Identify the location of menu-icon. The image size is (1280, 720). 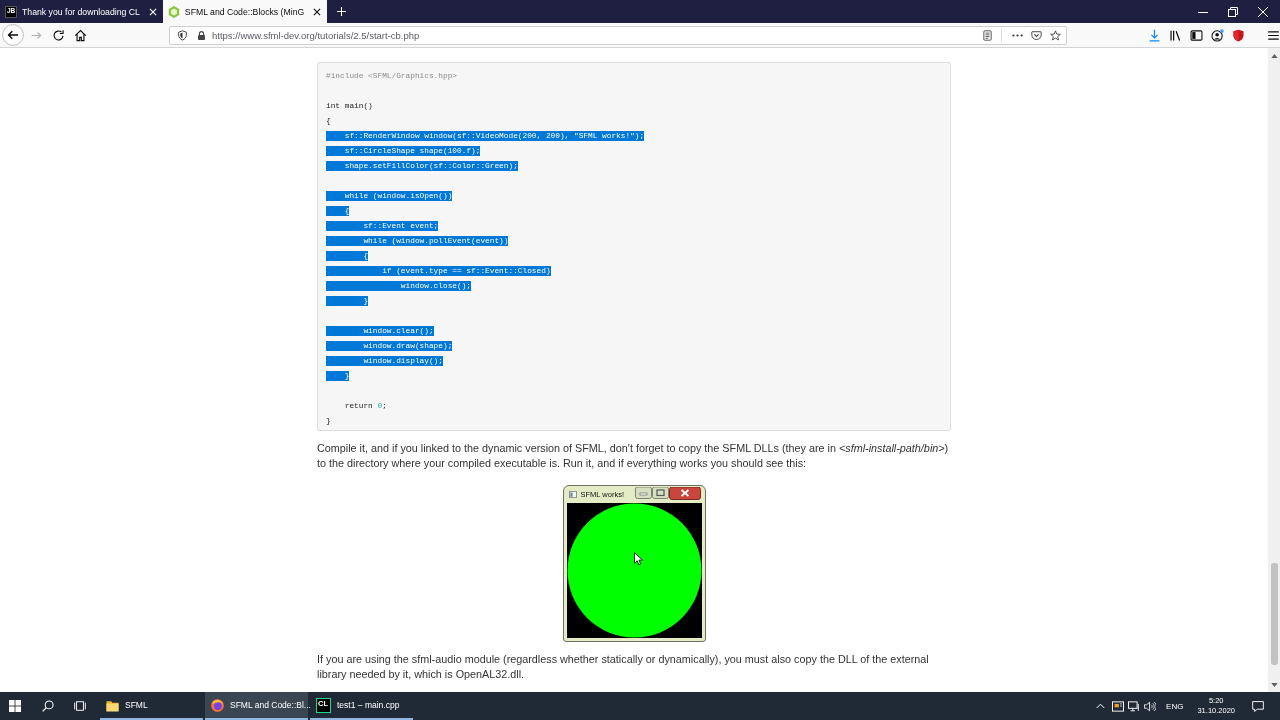
(1273, 35).